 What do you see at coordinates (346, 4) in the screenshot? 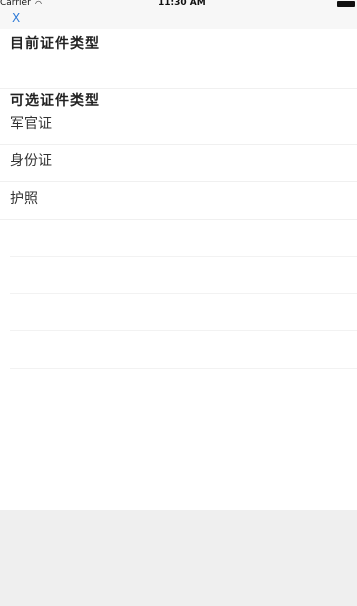
I see `battery-icon` at bounding box center [346, 4].